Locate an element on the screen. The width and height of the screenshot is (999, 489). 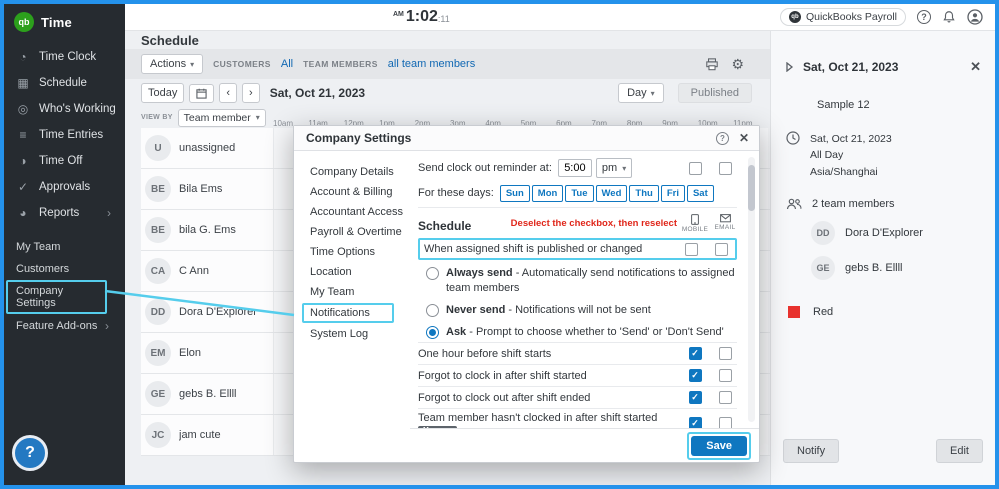
view-mode-dropdown: Day ▾ is located at coordinates (641, 93).